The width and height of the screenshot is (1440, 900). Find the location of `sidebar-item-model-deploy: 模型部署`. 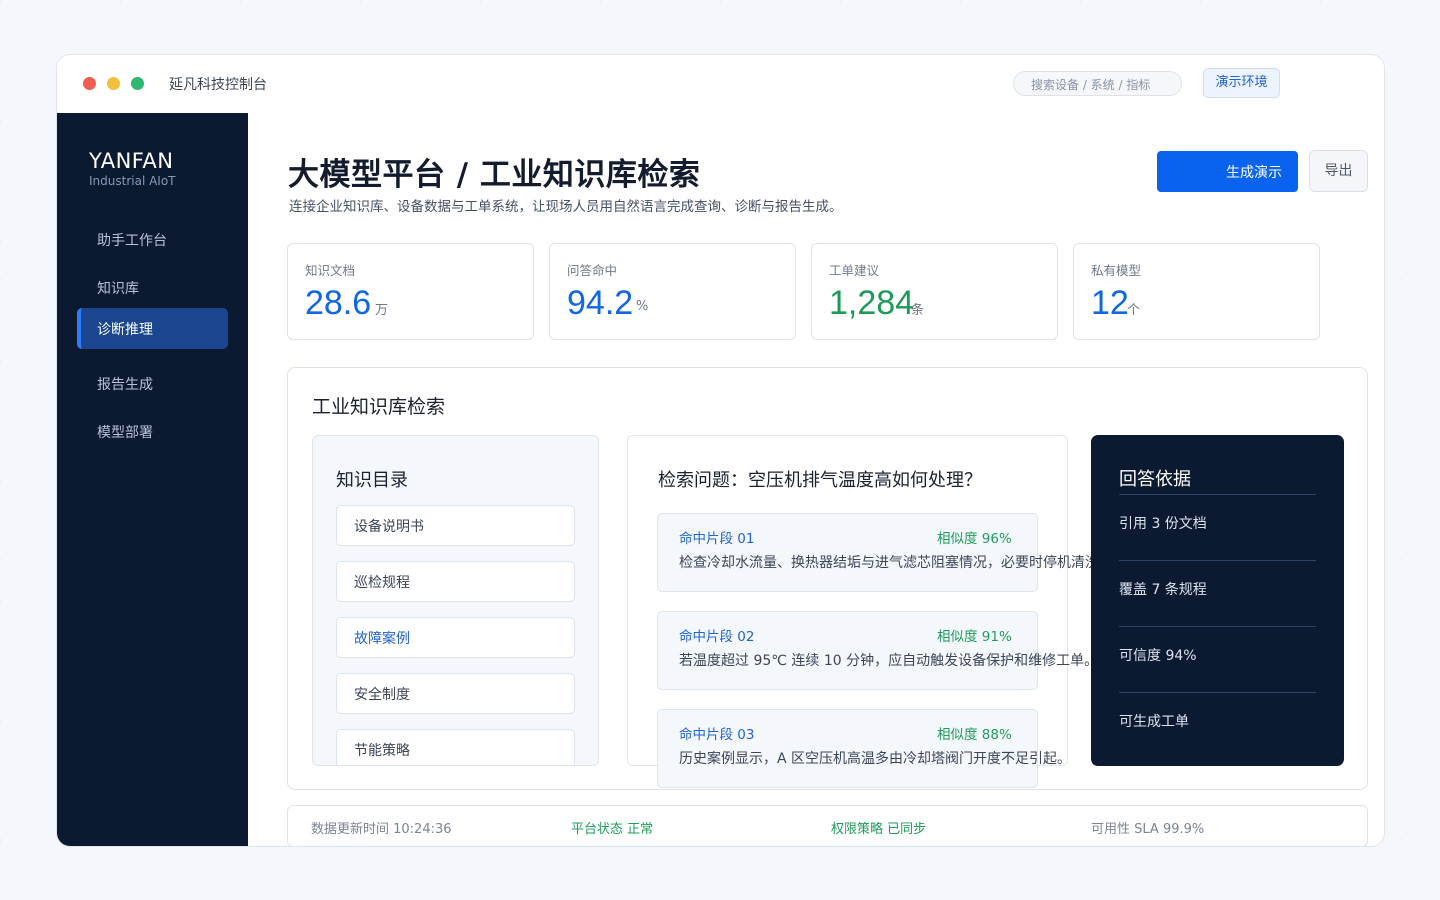

sidebar-item-model-deploy: 模型部署 is located at coordinates (152, 431).